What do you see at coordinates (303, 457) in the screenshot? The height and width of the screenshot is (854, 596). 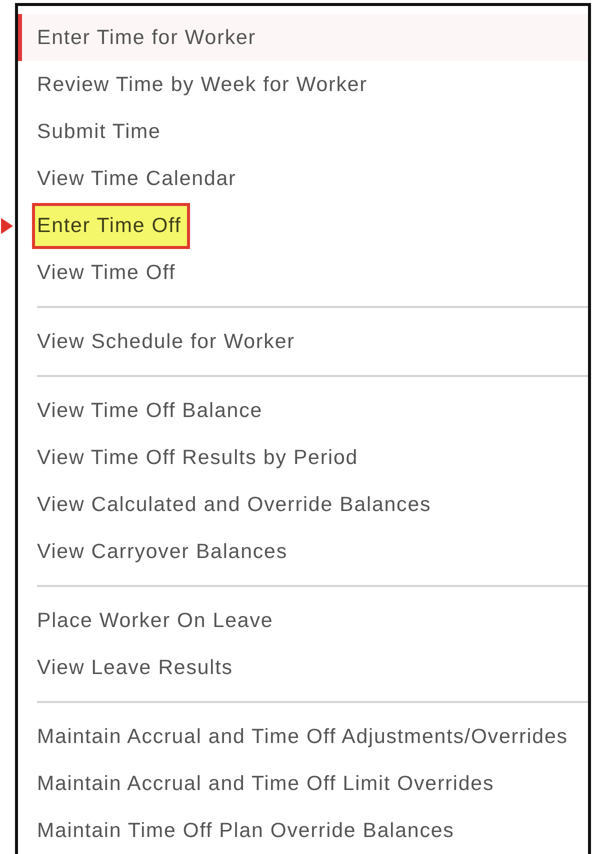 I see `menu-item: View Time Off Results by Period` at bounding box center [303, 457].